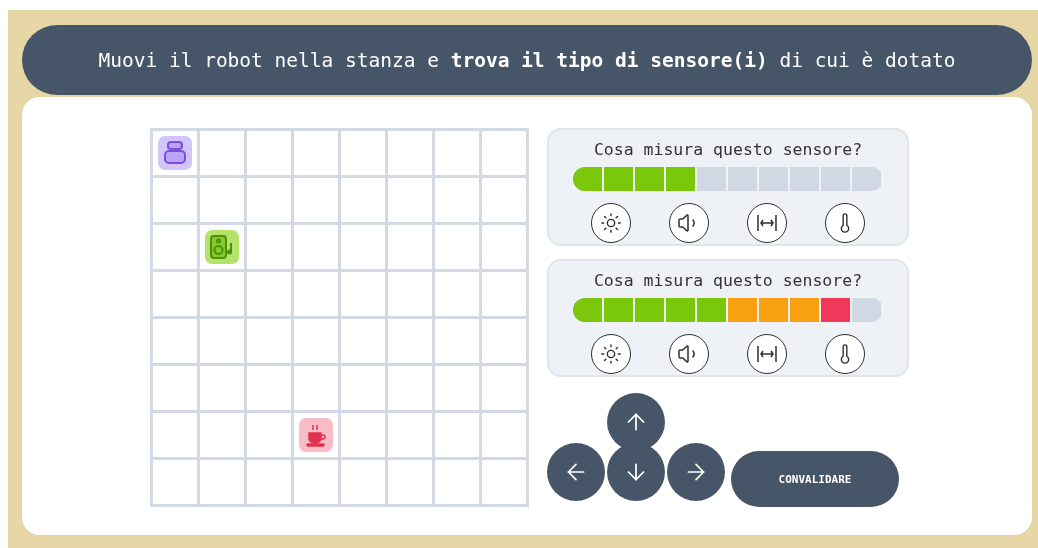 This screenshot has width=1038, height=548. I want to click on validate-button: CONVALIDARE, so click(815, 479).